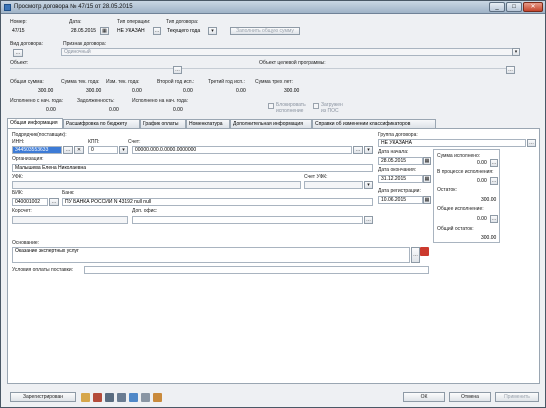 Image resolution: width=546 pixels, height=408 pixels. Describe the element at coordinates (123, 82) in the screenshot. I see `chg-cur-year-label: Изм. тек. года:` at that location.